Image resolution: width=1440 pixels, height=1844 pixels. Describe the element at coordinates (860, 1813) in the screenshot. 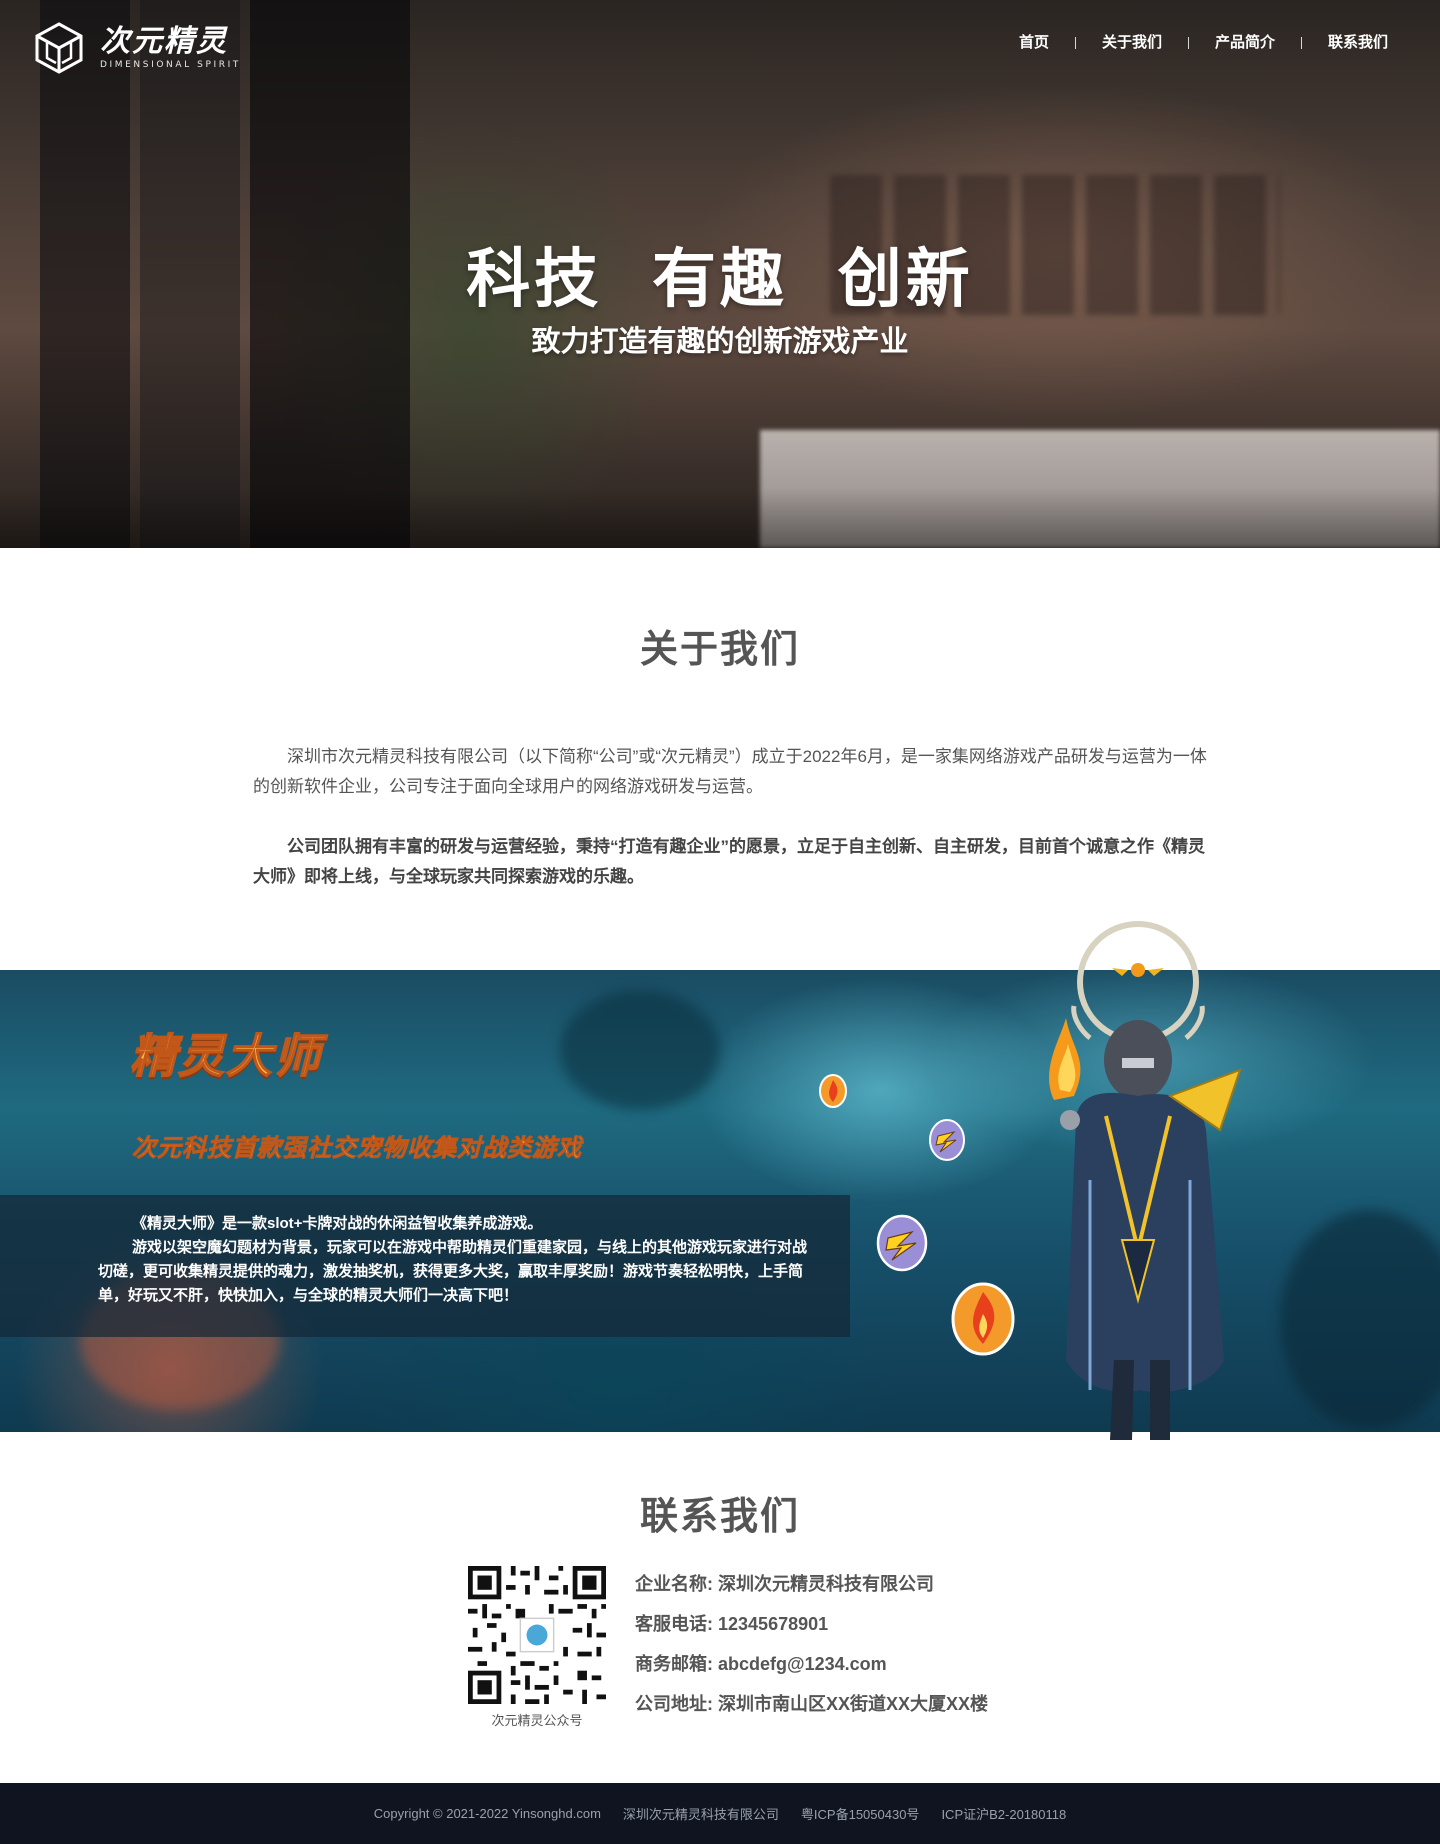

I see `footer-icp-record: 粤ICP备15050430号` at that location.